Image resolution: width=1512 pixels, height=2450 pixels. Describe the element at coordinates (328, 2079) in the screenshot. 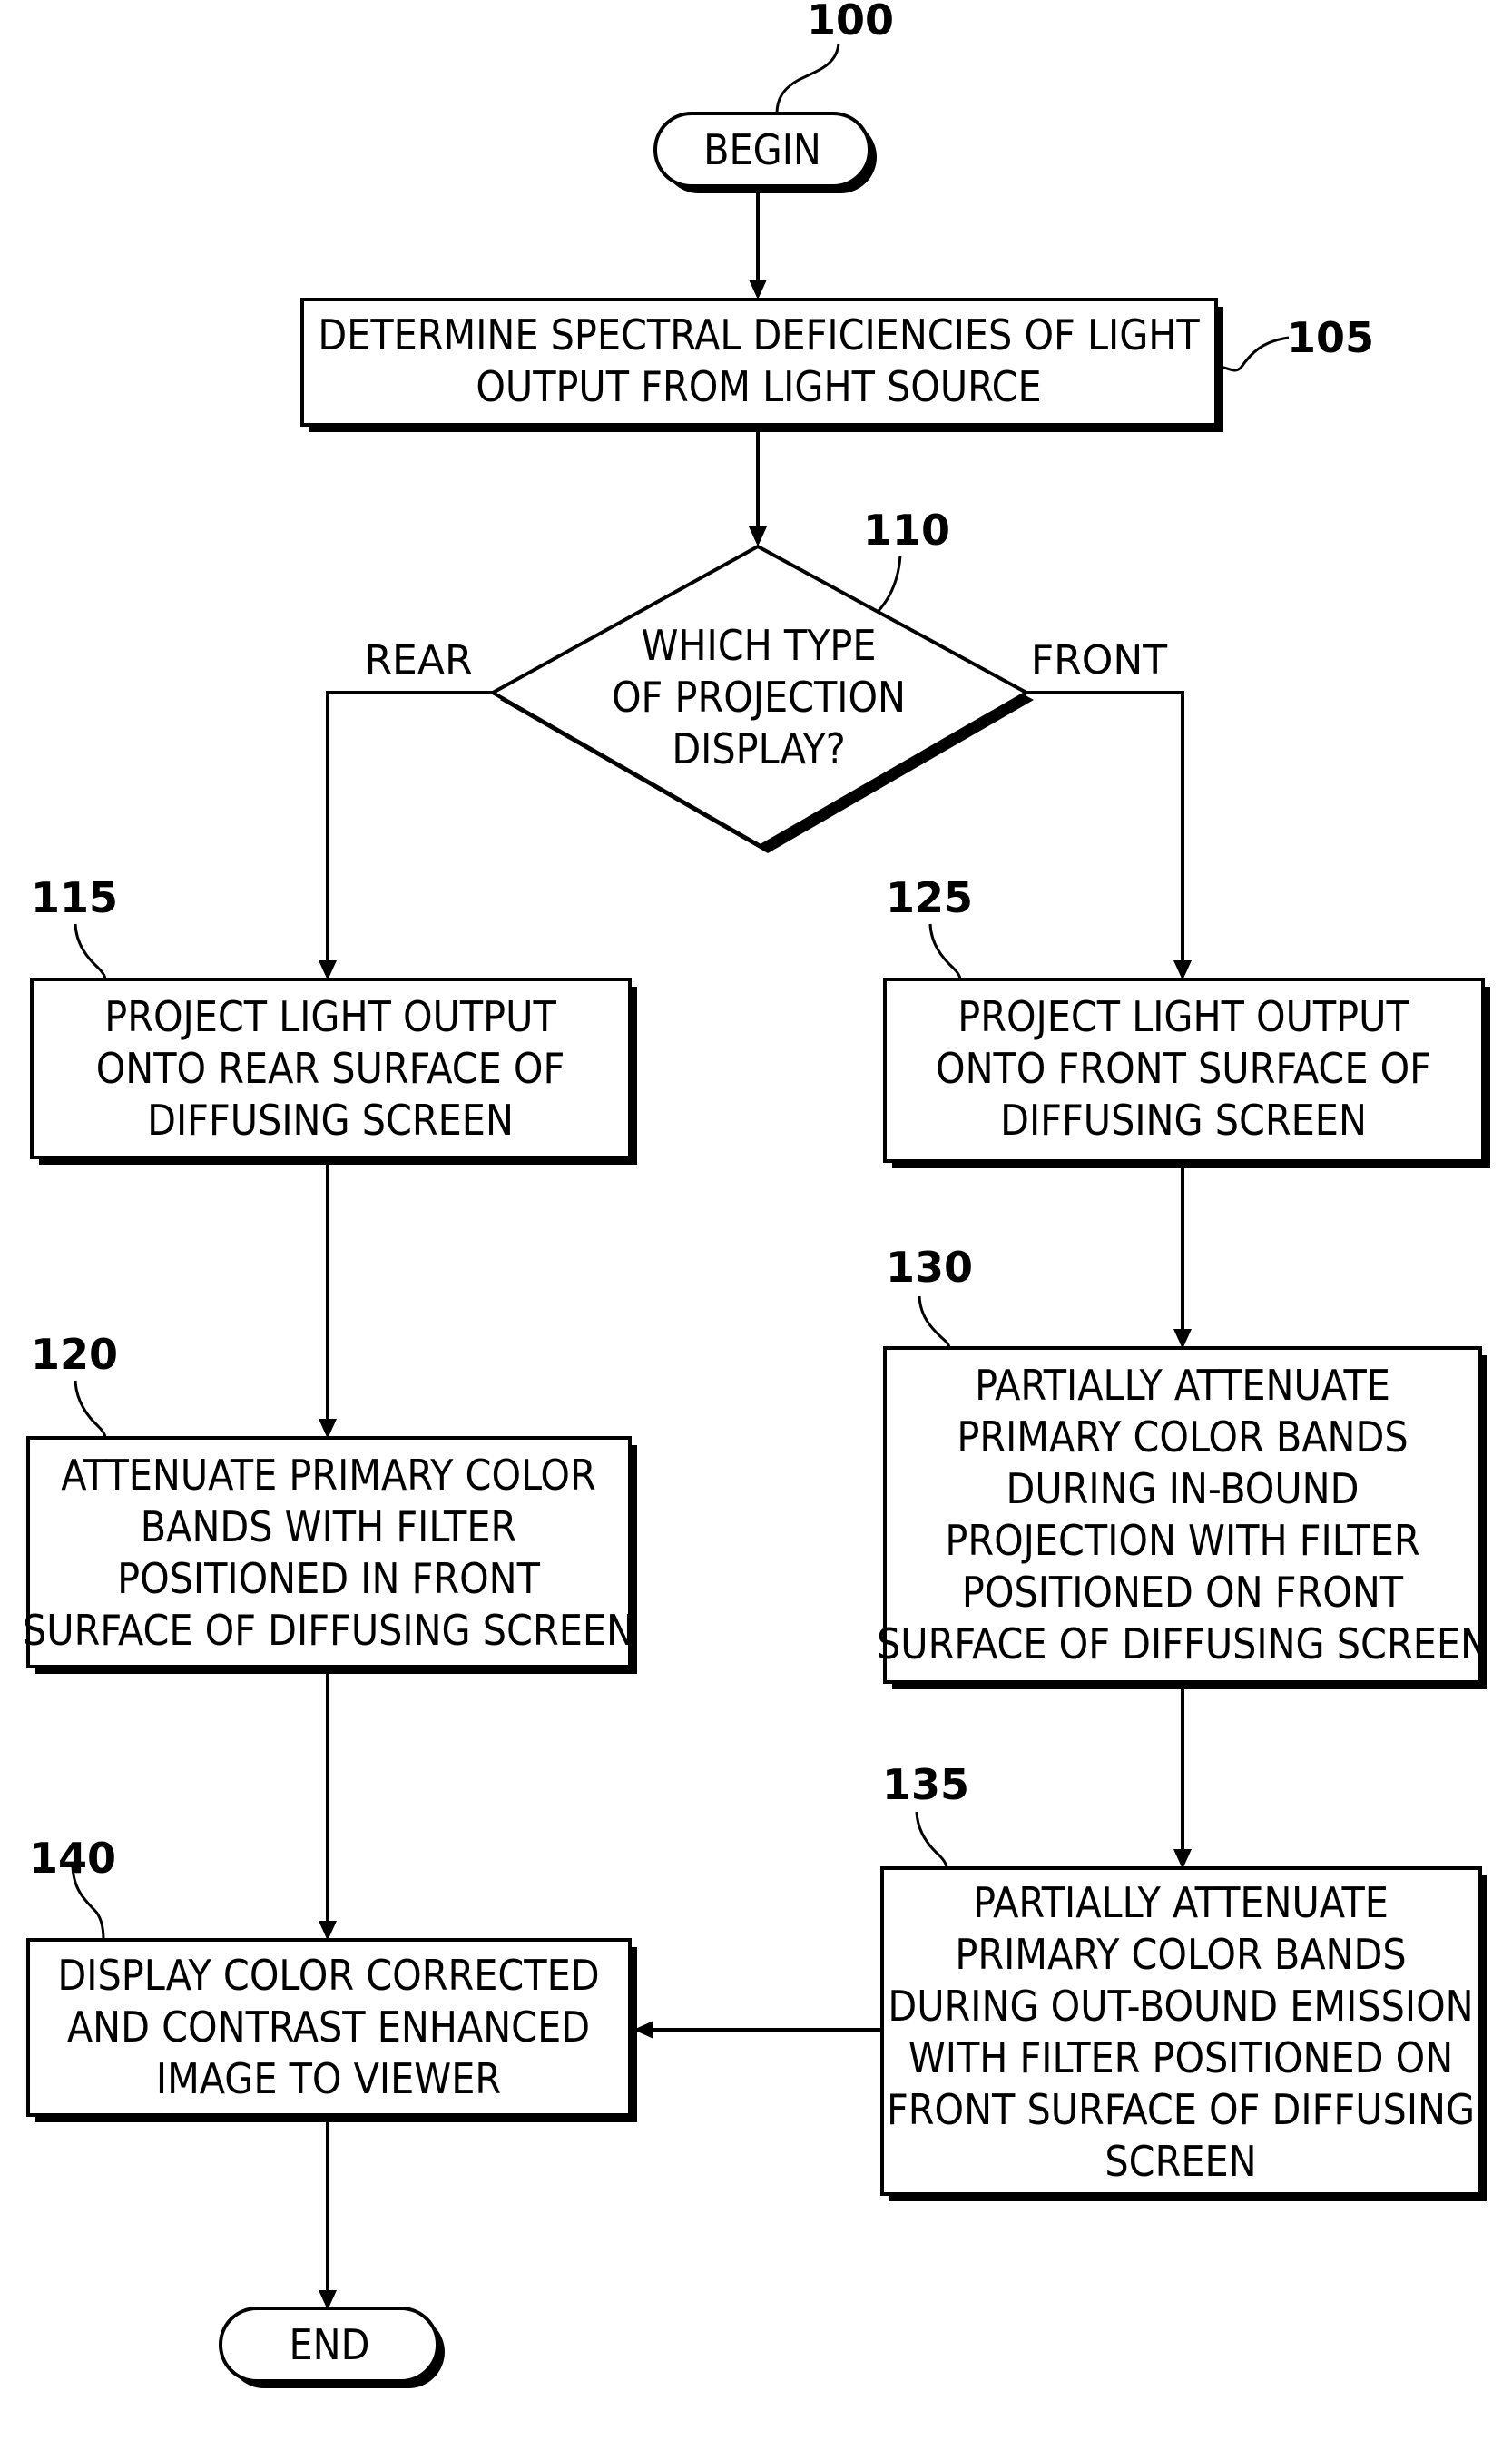

I see `node-text-line: IMAGE TO VIEWER` at that location.